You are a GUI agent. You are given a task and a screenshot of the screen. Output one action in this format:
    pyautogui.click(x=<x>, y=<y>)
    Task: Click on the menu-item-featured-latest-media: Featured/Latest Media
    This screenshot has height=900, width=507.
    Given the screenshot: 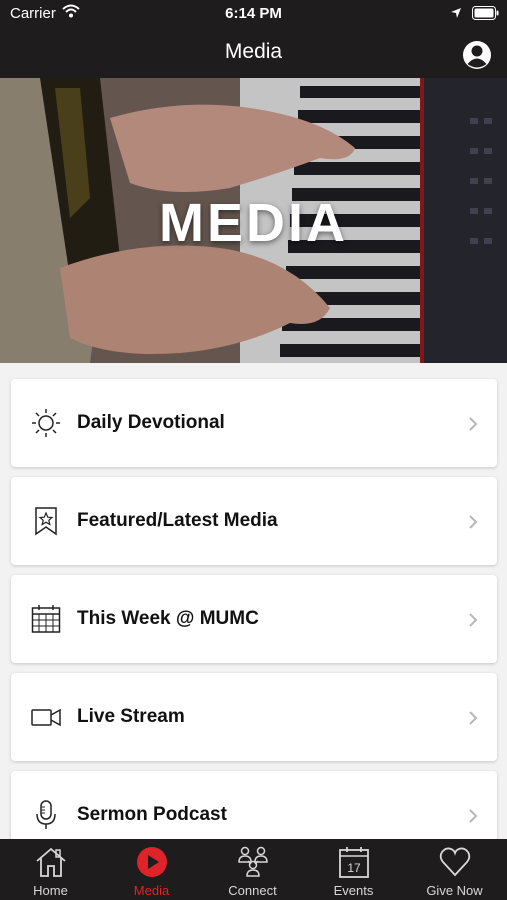 What is the action you would take?
    pyautogui.click(x=254, y=521)
    